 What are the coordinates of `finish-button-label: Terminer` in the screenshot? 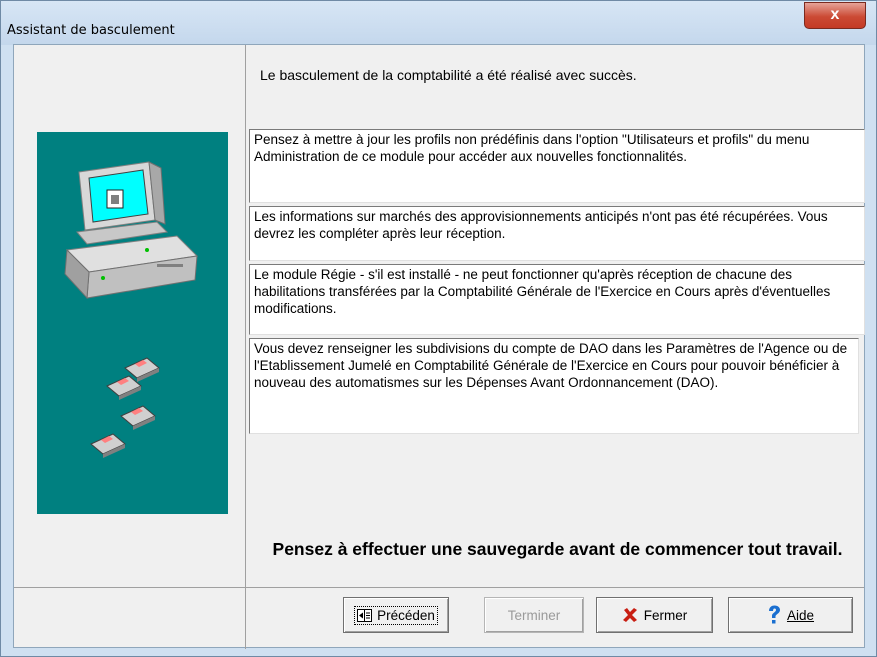 It's located at (534, 615).